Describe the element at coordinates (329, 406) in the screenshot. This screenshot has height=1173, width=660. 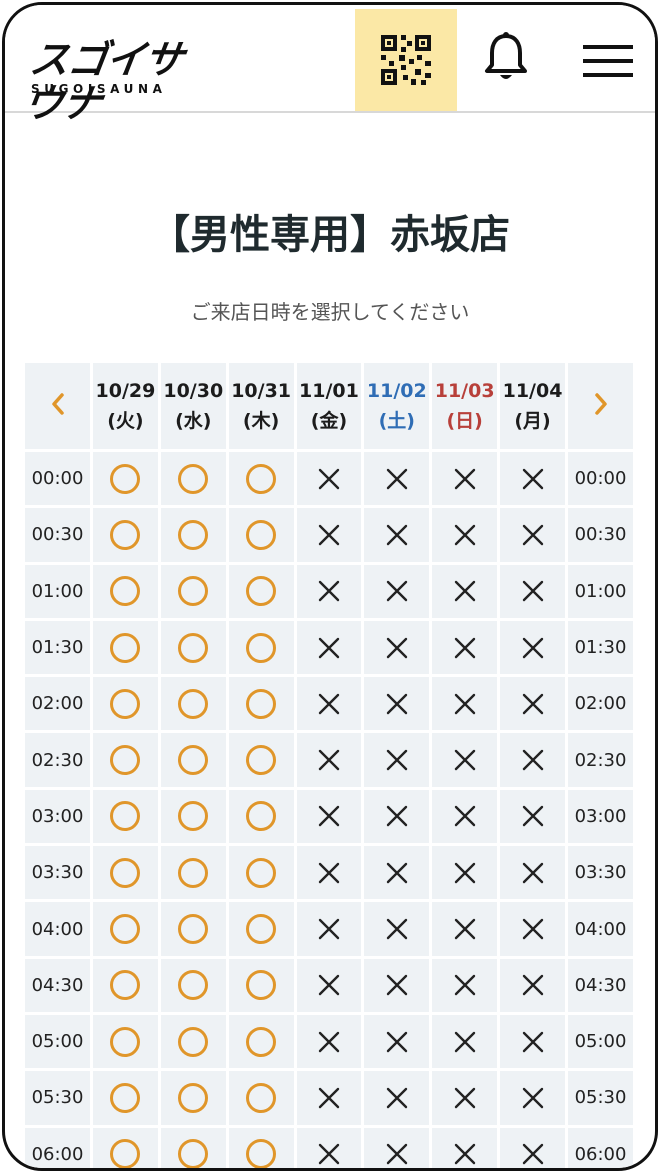
I see `date-header-3: 11/01 (金)` at that location.